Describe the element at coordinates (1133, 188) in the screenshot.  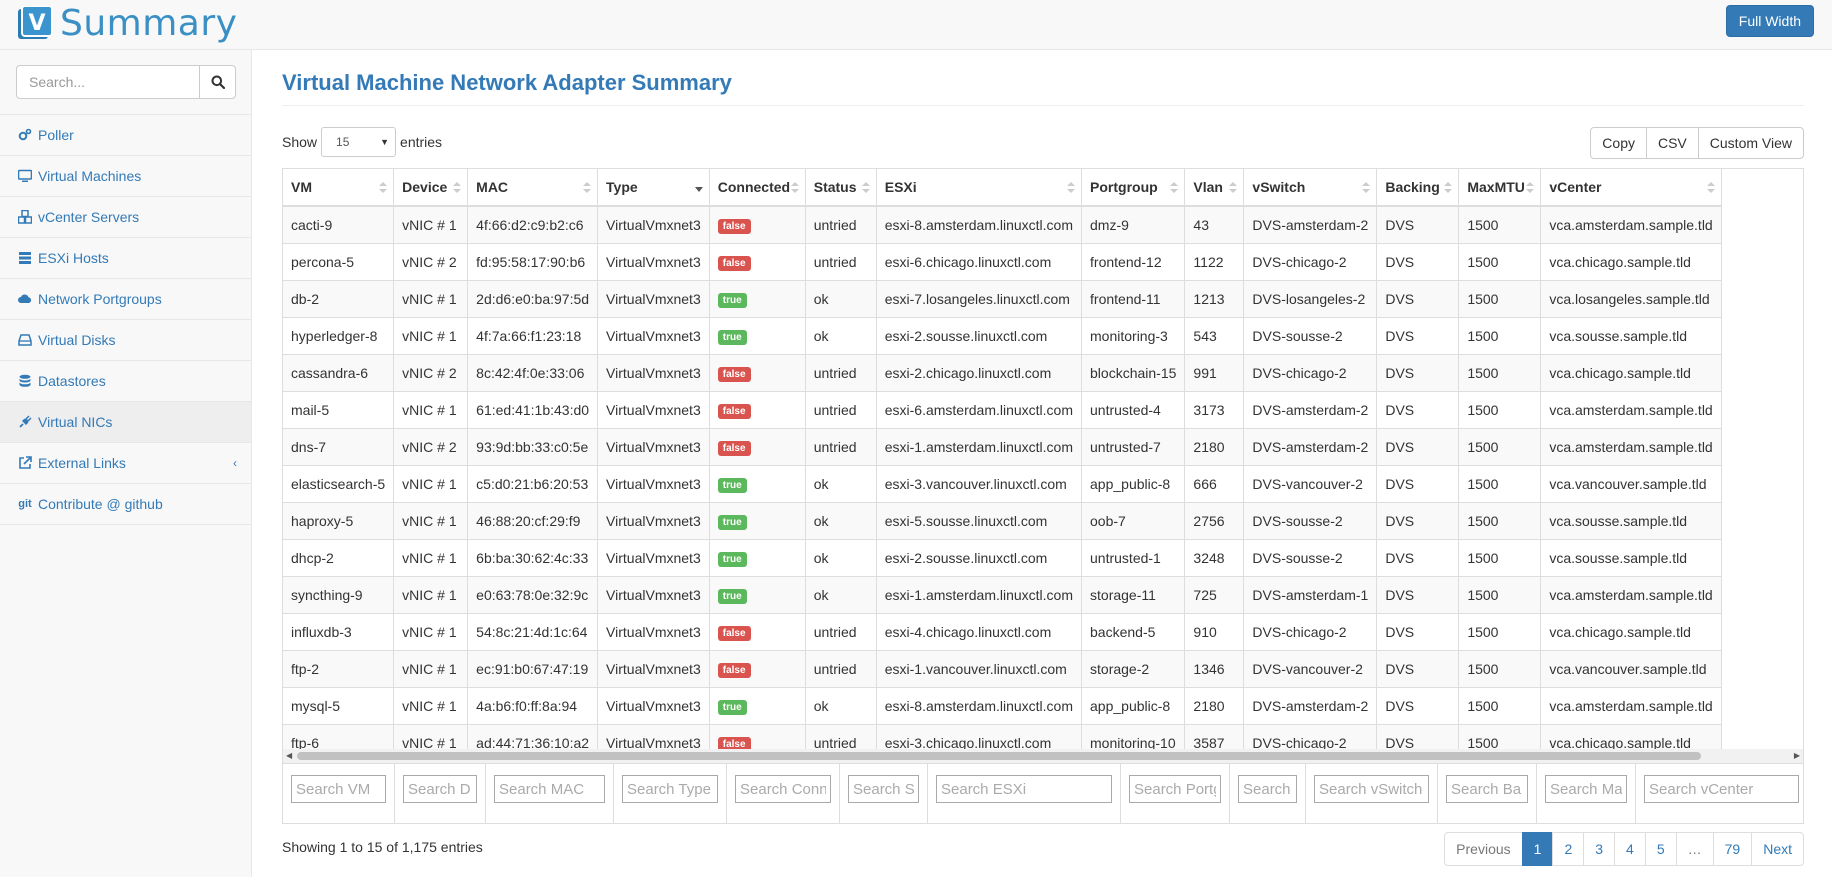
I see `column-header-portgroup: Portgroup` at that location.